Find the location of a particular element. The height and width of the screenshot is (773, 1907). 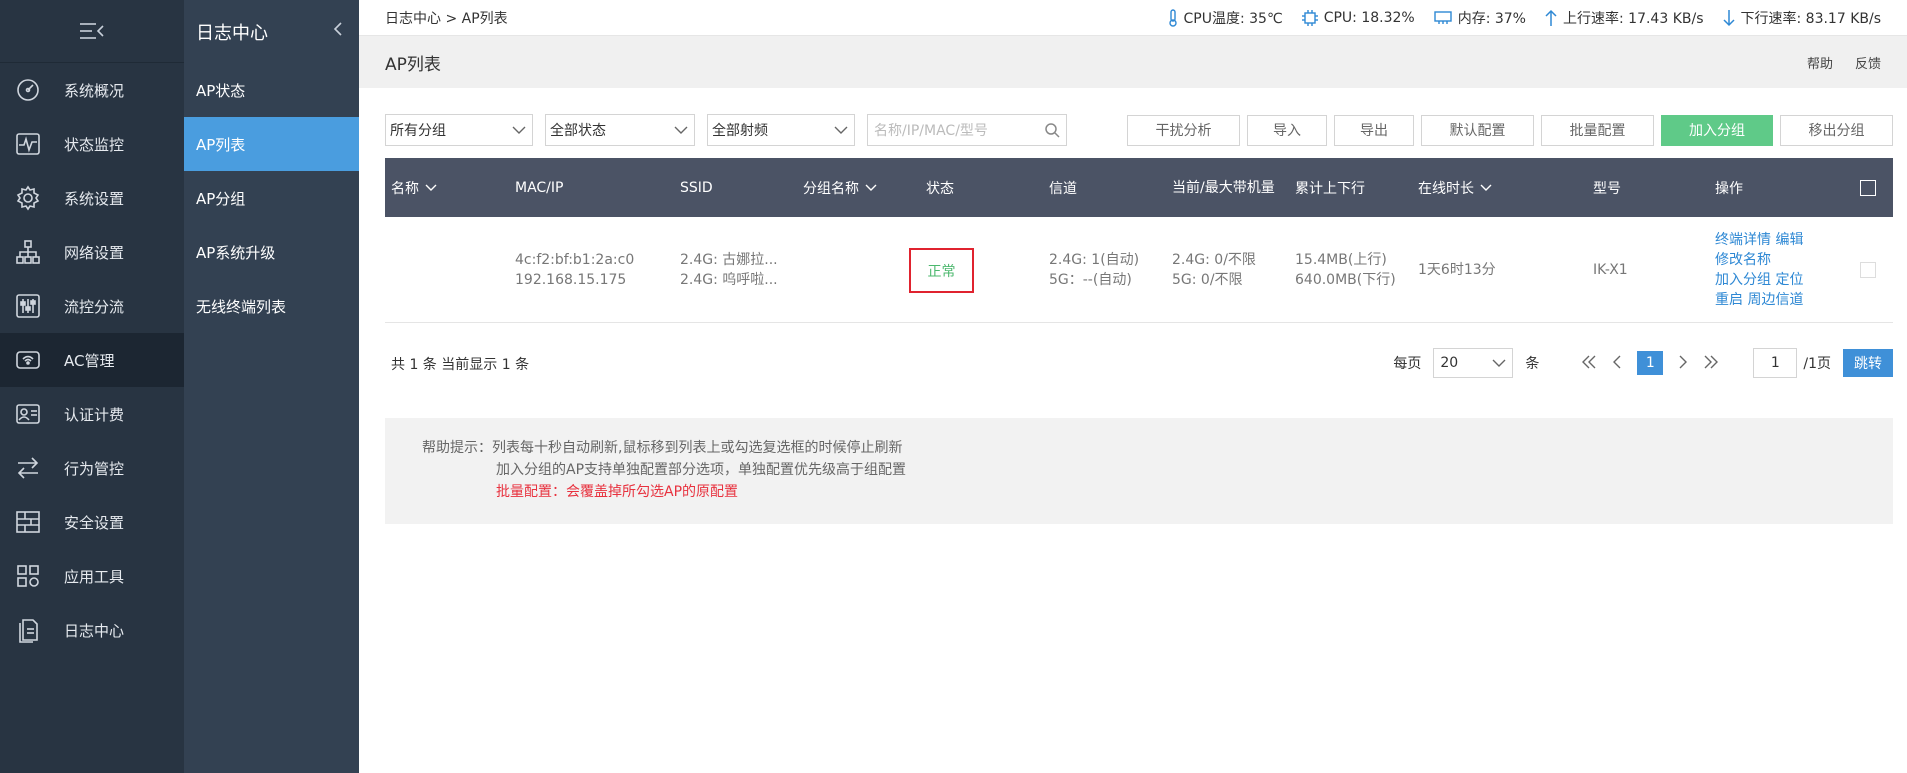

col-mac-ip-header: MAC/IP is located at coordinates (539, 187).